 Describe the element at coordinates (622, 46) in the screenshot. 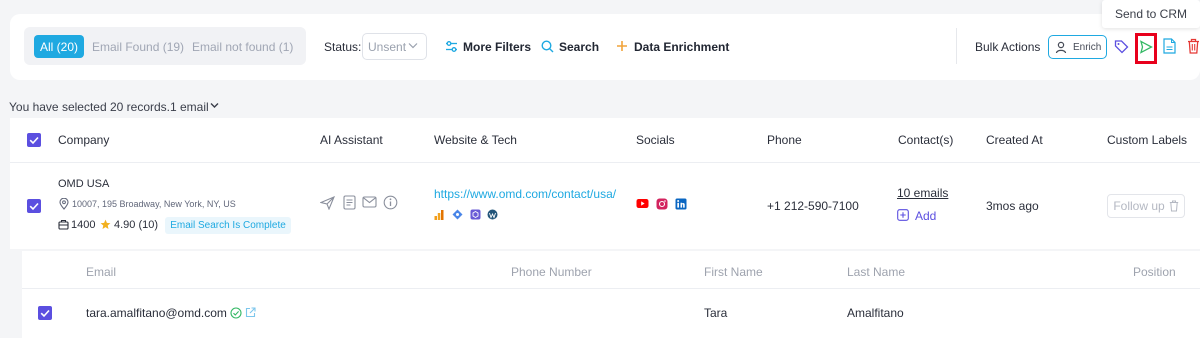

I see `plus-icon` at that location.